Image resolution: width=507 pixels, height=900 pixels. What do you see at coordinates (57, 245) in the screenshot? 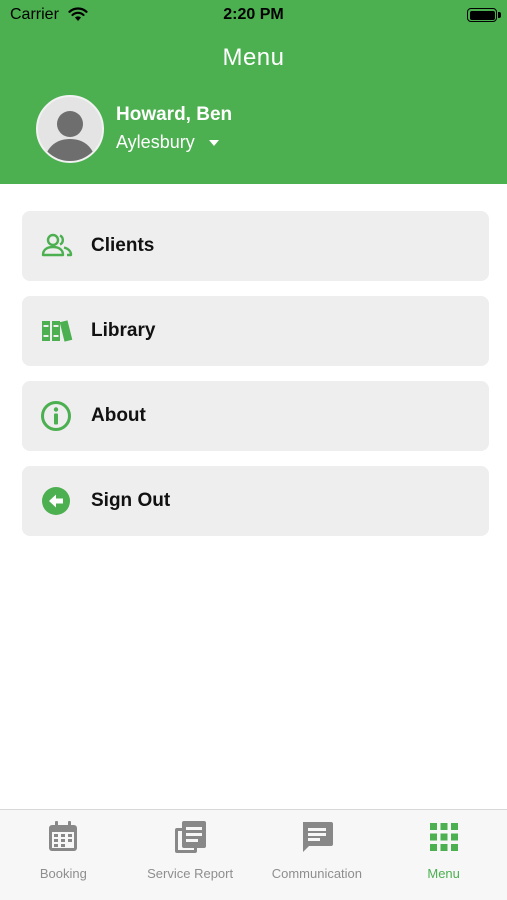
I see `clients-icon` at bounding box center [57, 245].